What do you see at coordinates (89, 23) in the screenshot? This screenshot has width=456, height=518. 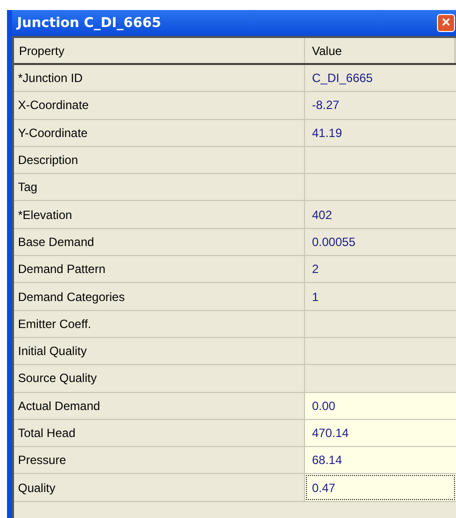 I see `window-title: Junction C_DI_6665` at bounding box center [89, 23].